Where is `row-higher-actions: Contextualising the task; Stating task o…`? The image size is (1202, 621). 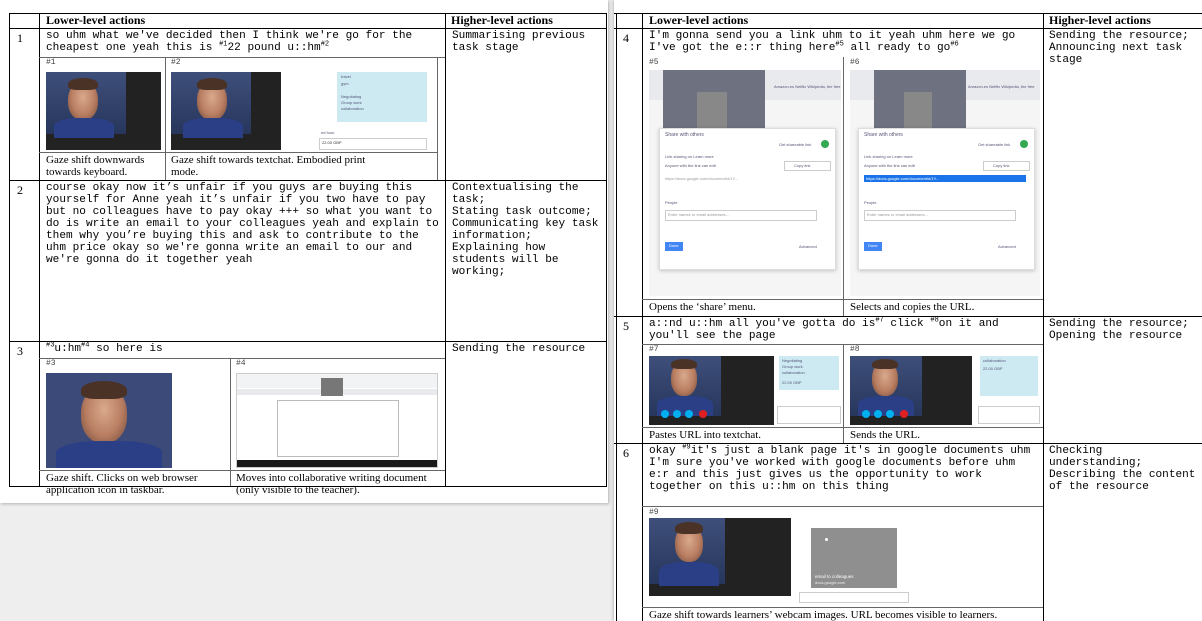
row-higher-actions: Contextualising the task; Stating task o… is located at coordinates (525, 230).